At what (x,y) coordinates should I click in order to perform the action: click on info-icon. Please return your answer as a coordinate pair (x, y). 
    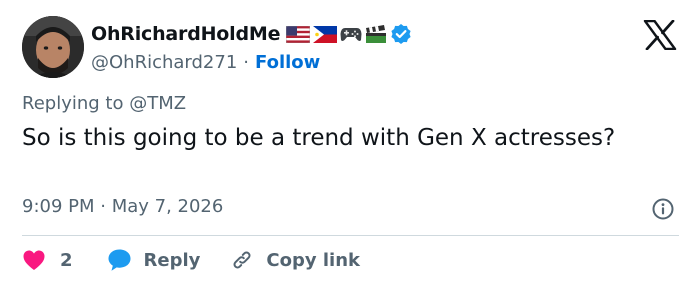
    Looking at the image, I should click on (663, 209).